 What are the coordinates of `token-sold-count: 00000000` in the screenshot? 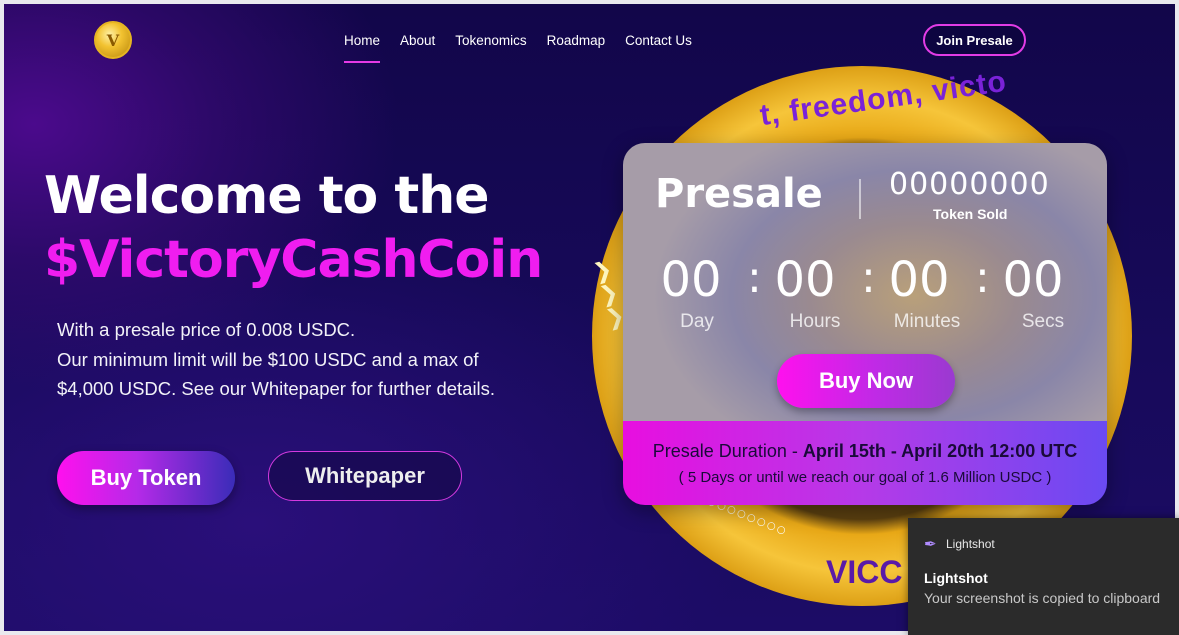 It's located at (969, 184).